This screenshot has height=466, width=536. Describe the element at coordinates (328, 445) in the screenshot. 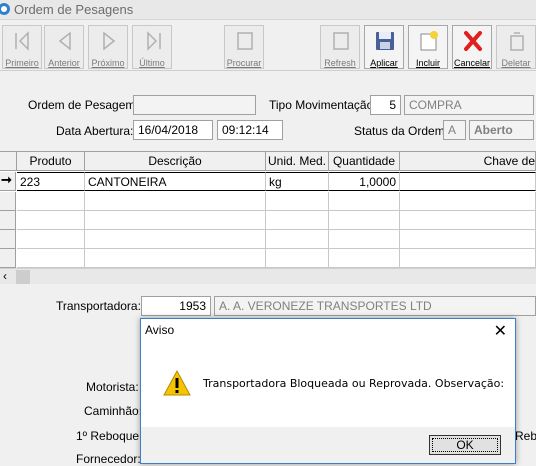

I see `dialog-footer: OK` at that location.